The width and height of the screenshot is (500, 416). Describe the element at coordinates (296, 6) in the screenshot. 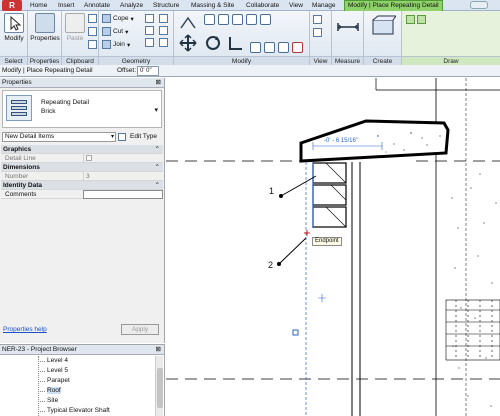

I see `tab-view: View` at that location.